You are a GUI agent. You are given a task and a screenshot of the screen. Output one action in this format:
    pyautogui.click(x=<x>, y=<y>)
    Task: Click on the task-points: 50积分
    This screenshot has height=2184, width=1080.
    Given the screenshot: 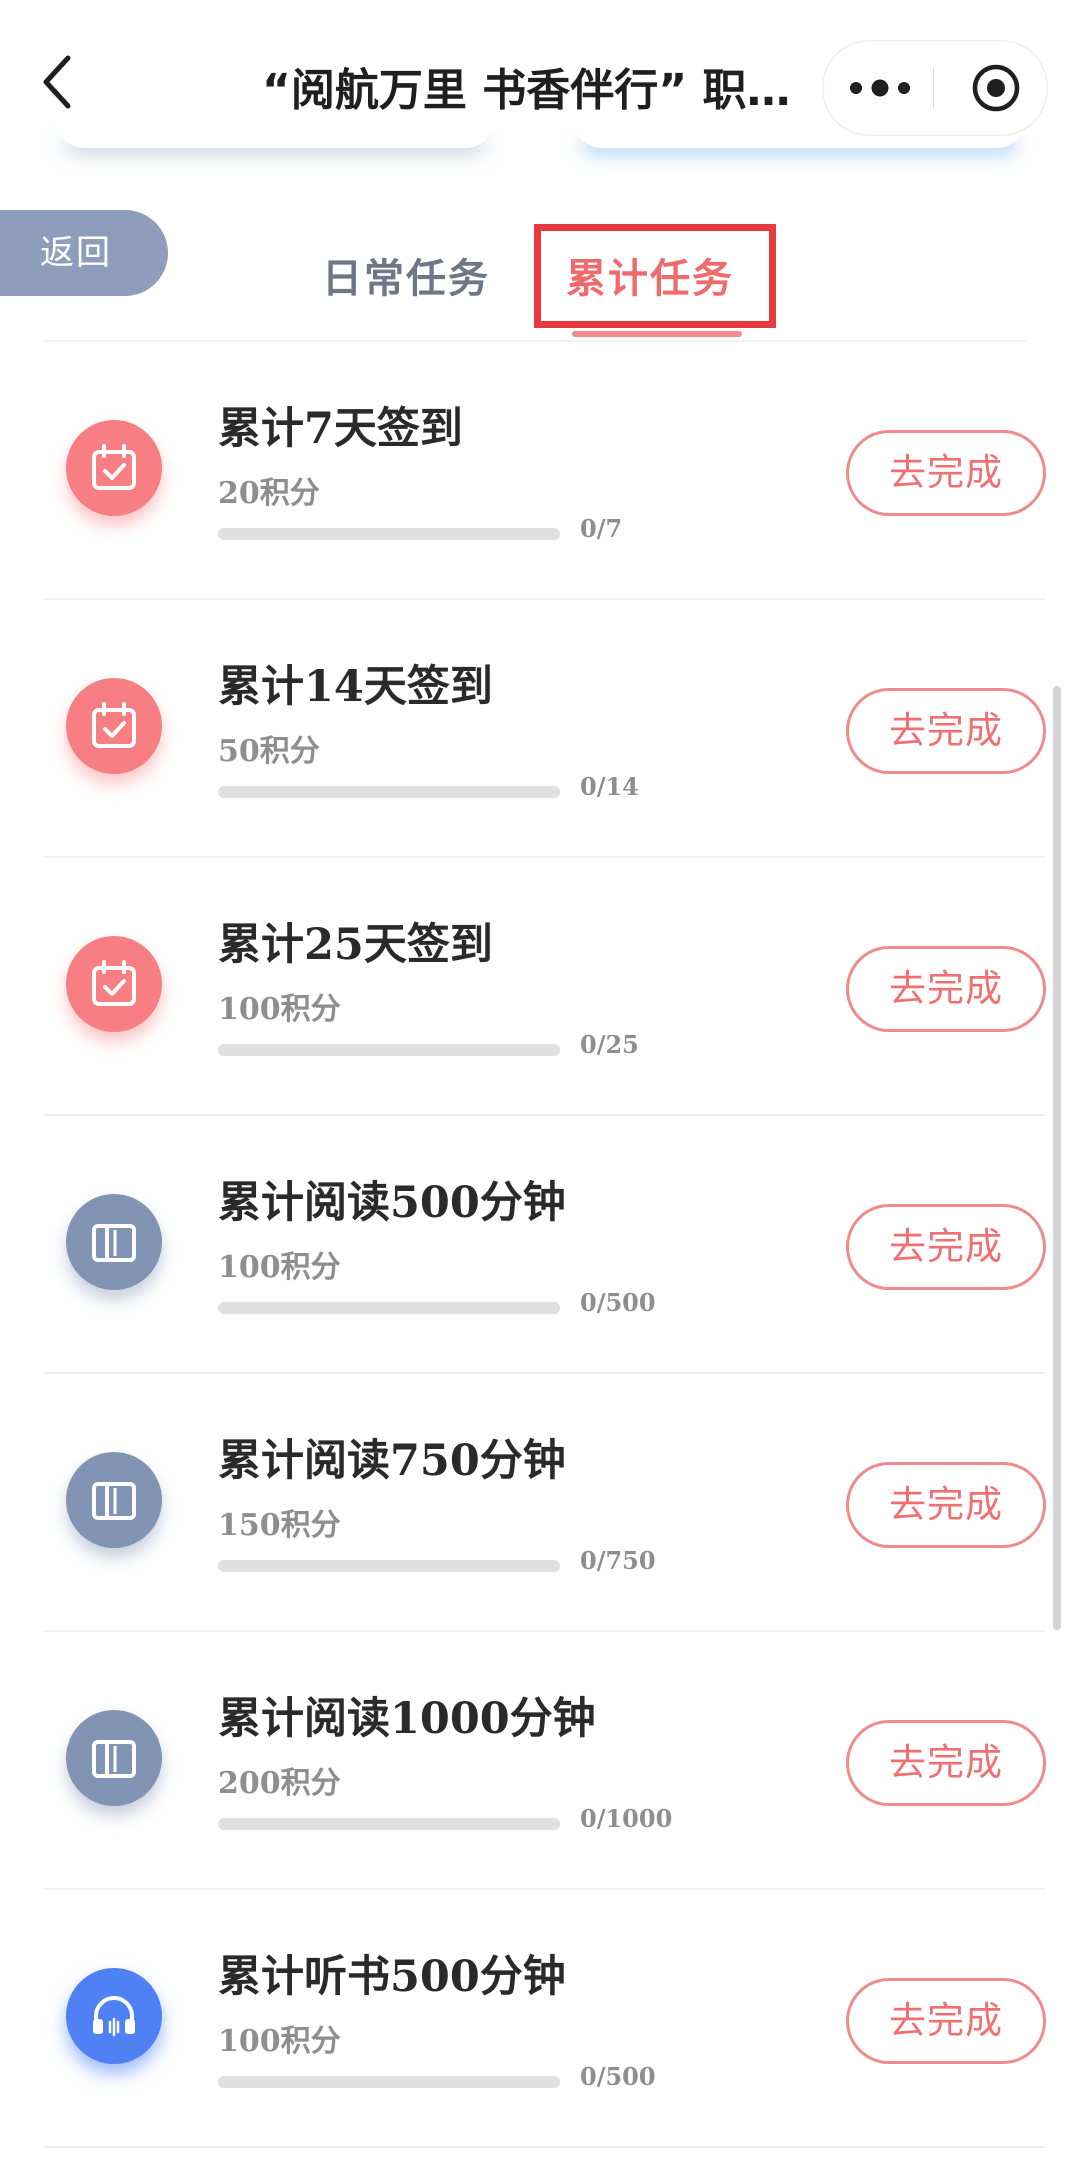 What is the action you would take?
    pyautogui.click(x=269, y=751)
    